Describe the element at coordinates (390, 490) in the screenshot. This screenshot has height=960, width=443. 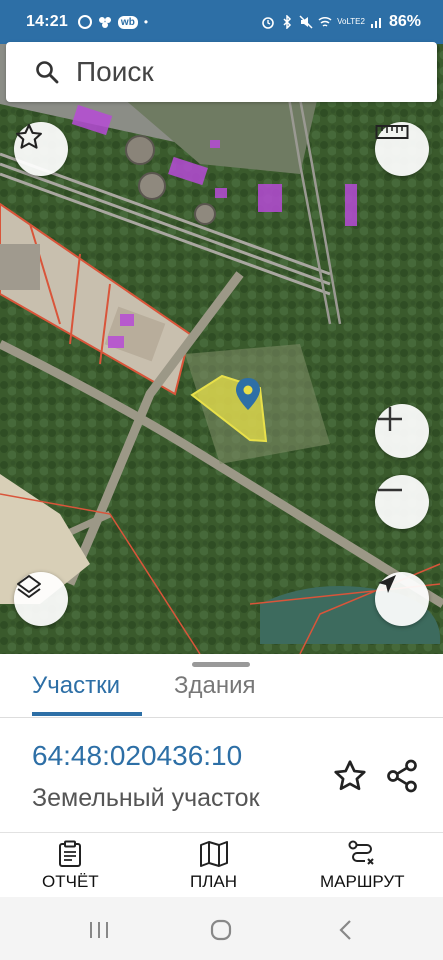
I see `minus-icon` at that location.